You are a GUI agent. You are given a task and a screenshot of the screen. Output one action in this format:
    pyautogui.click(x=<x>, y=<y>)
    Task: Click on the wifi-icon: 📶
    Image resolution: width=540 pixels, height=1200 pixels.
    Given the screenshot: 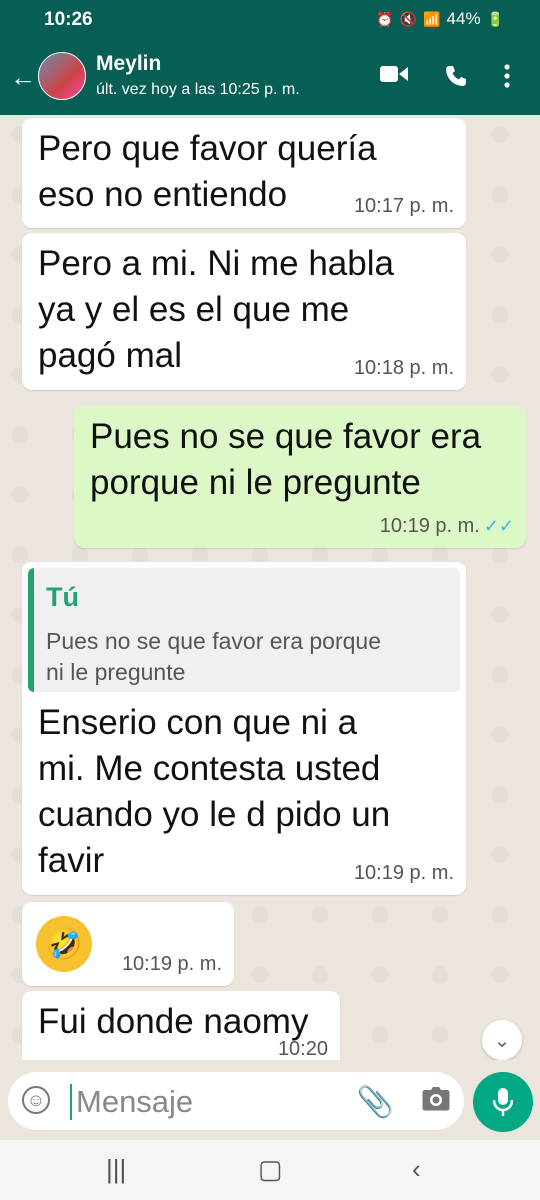 What is the action you would take?
    pyautogui.click(x=432, y=18)
    